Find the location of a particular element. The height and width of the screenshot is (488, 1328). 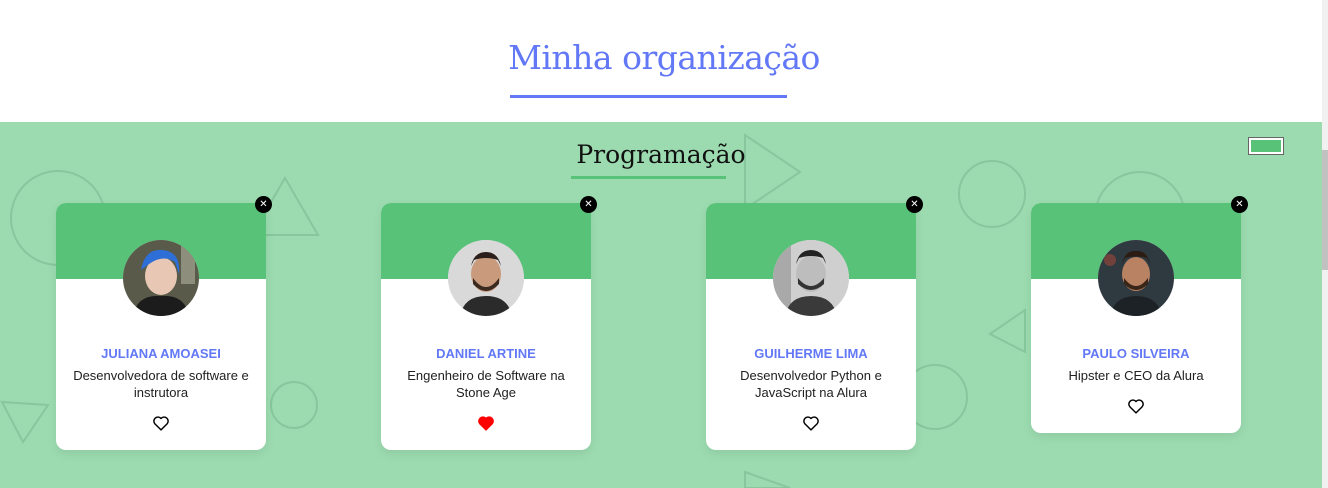

member-name: GUILHERME LIMA is located at coordinates (811, 353).